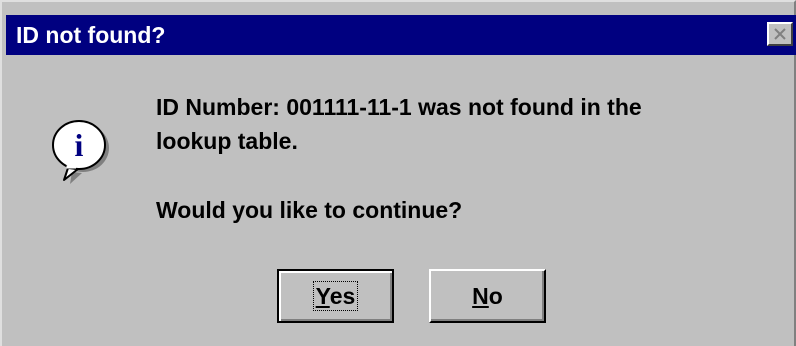 This screenshot has width=796, height=346. What do you see at coordinates (480, 296) in the screenshot?
I see `no-mnemonic: N` at bounding box center [480, 296].